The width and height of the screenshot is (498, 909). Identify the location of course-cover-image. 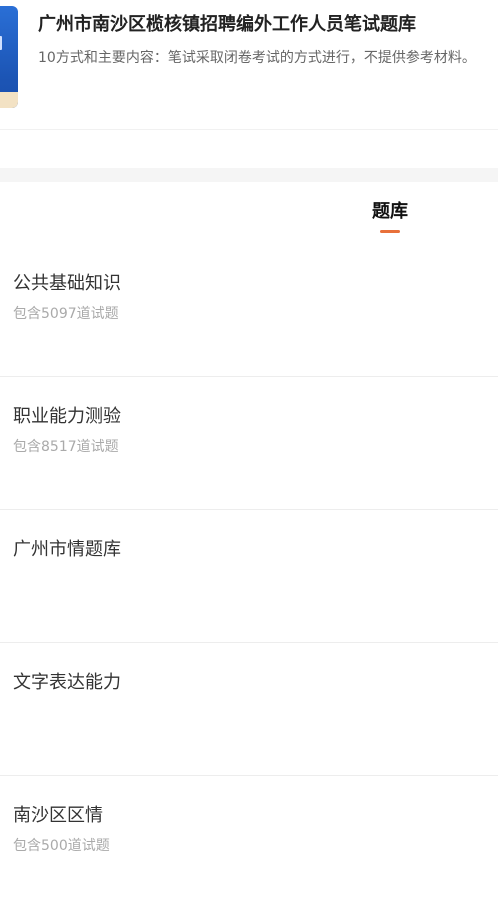
(9, 57).